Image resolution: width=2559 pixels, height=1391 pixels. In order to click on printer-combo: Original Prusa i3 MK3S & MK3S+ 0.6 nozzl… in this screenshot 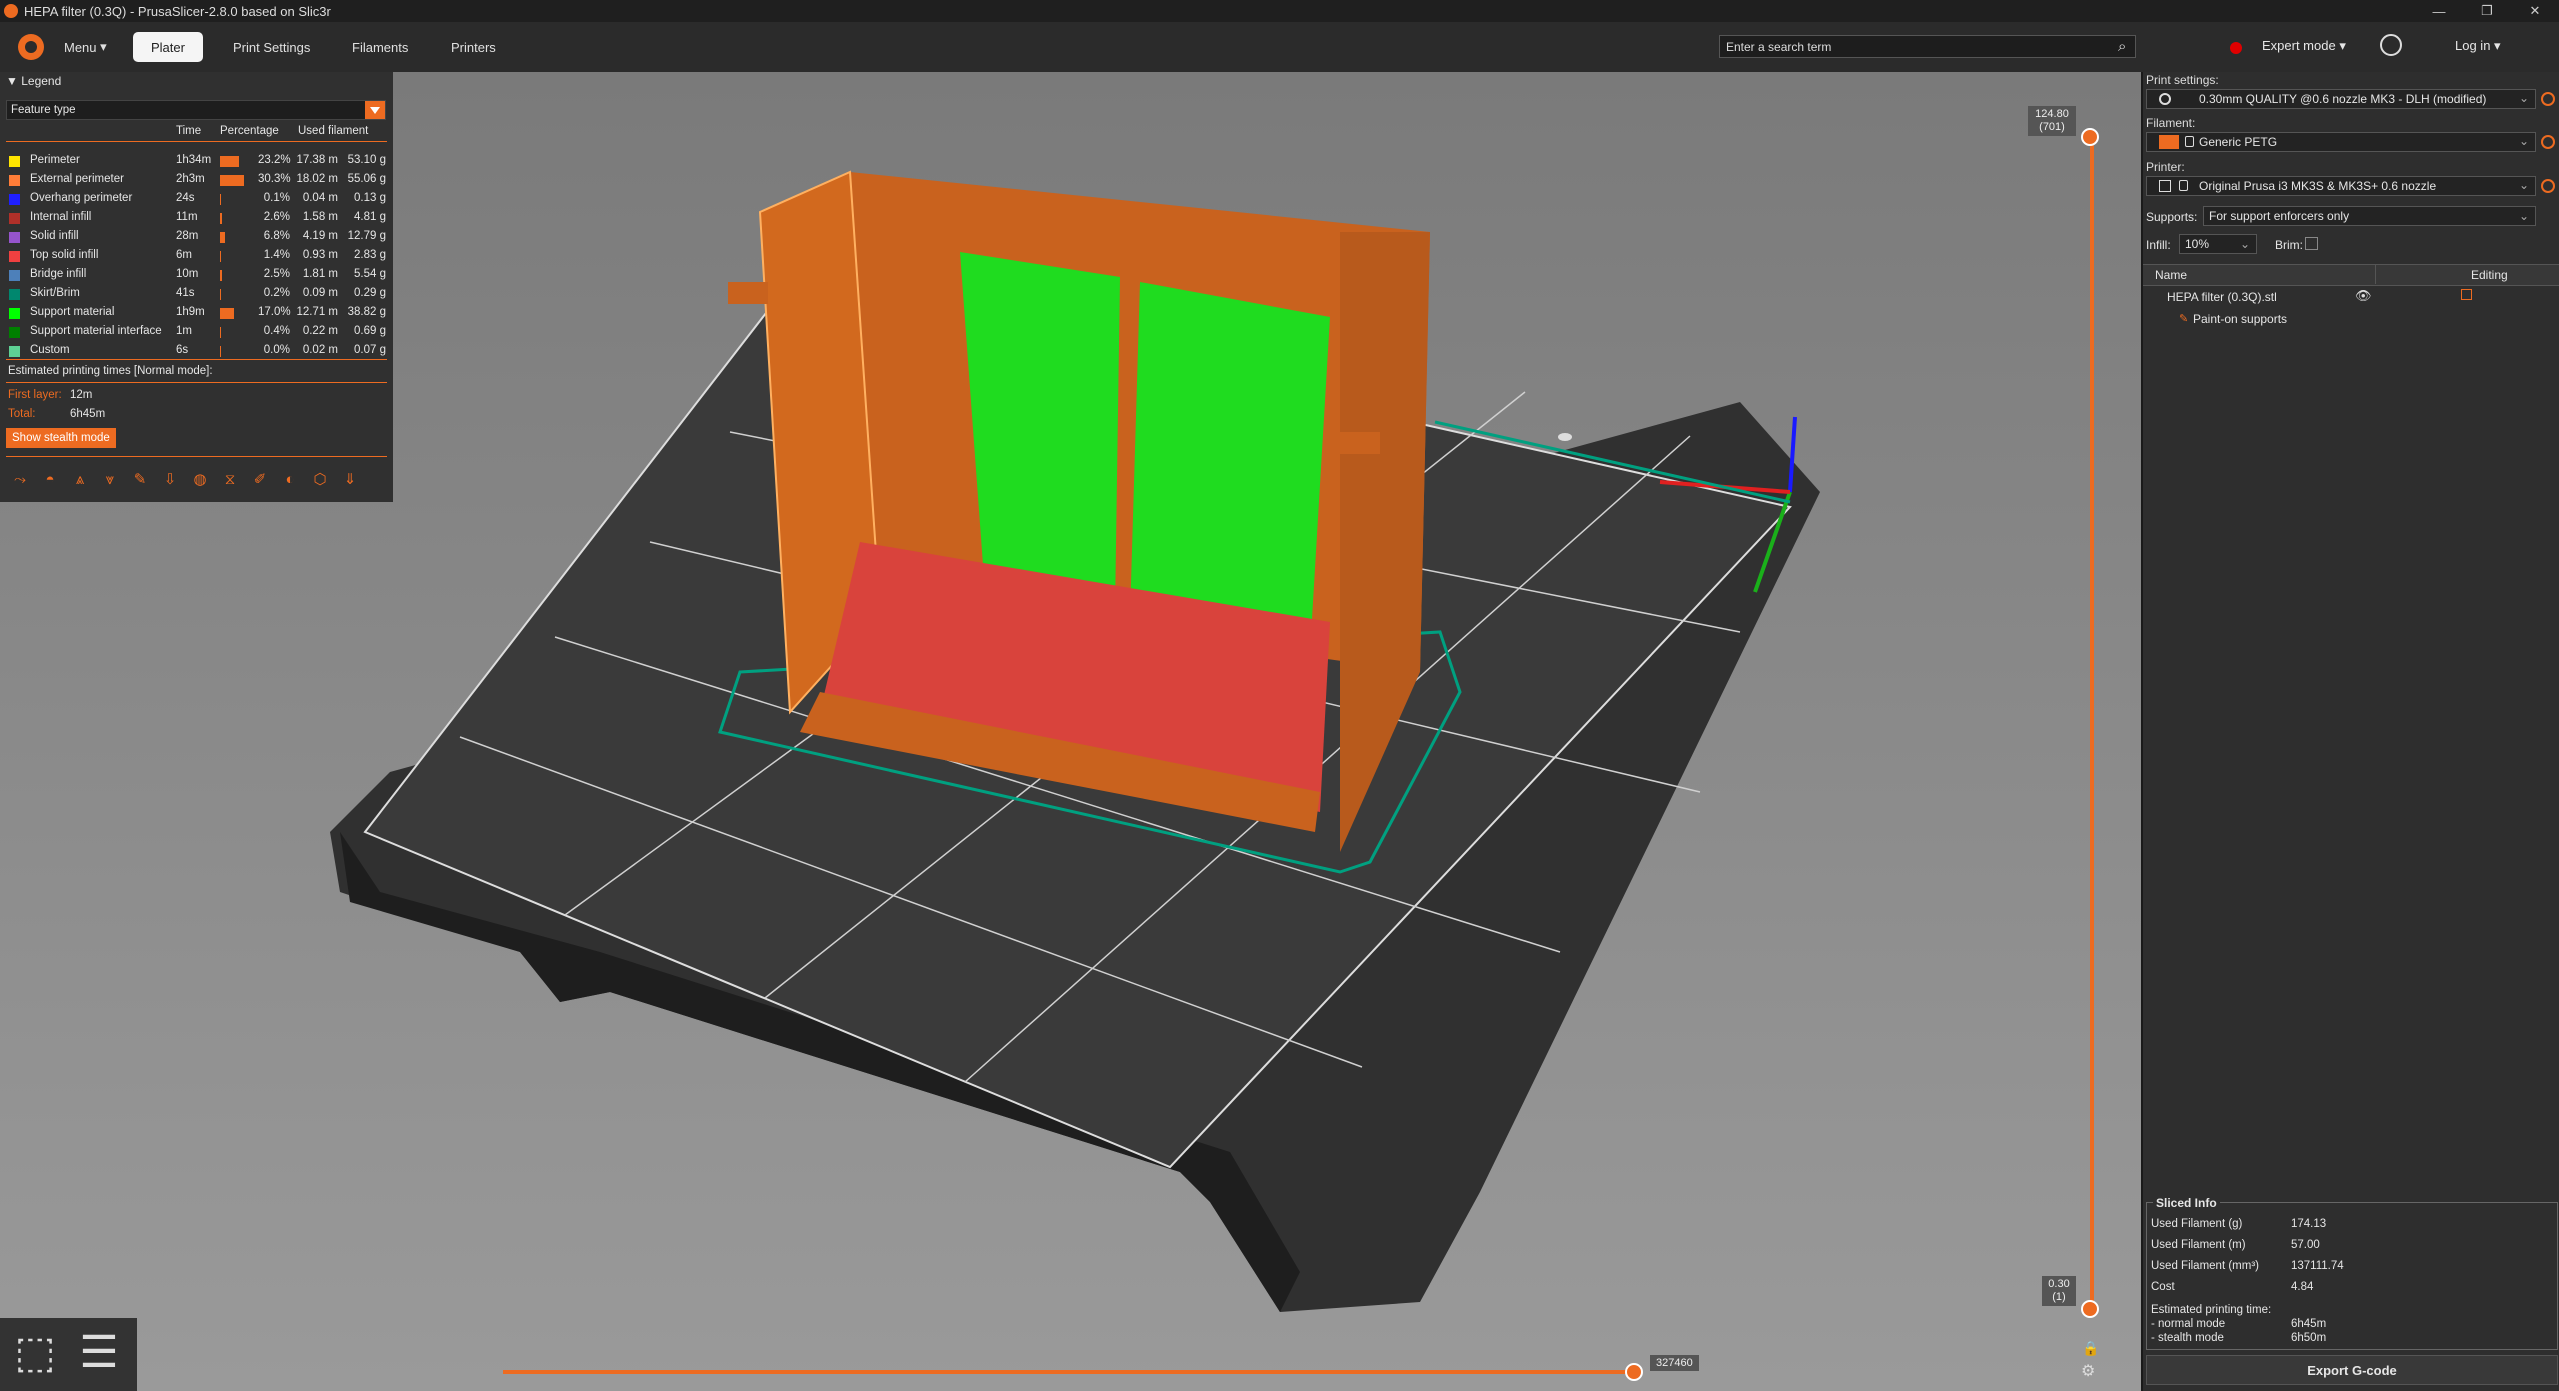, I will do `click(2341, 186)`.